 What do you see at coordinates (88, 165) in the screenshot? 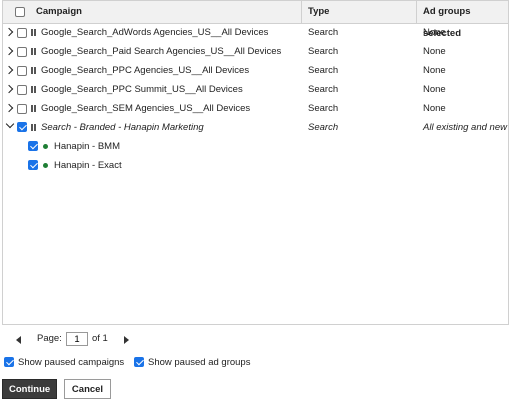
I see `ad-group-name: Hanapin - Exact` at bounding box center [88, 165].